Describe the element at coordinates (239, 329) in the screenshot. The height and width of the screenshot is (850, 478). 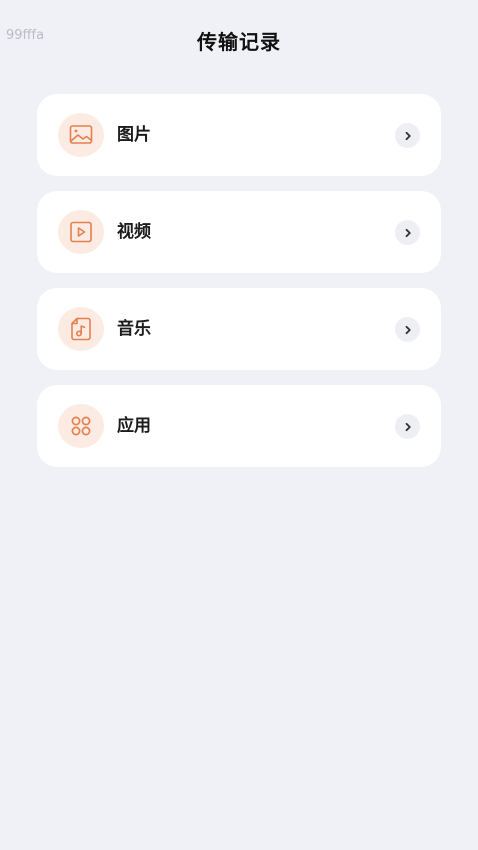
I see `category-card-music: 音乐` at that location.